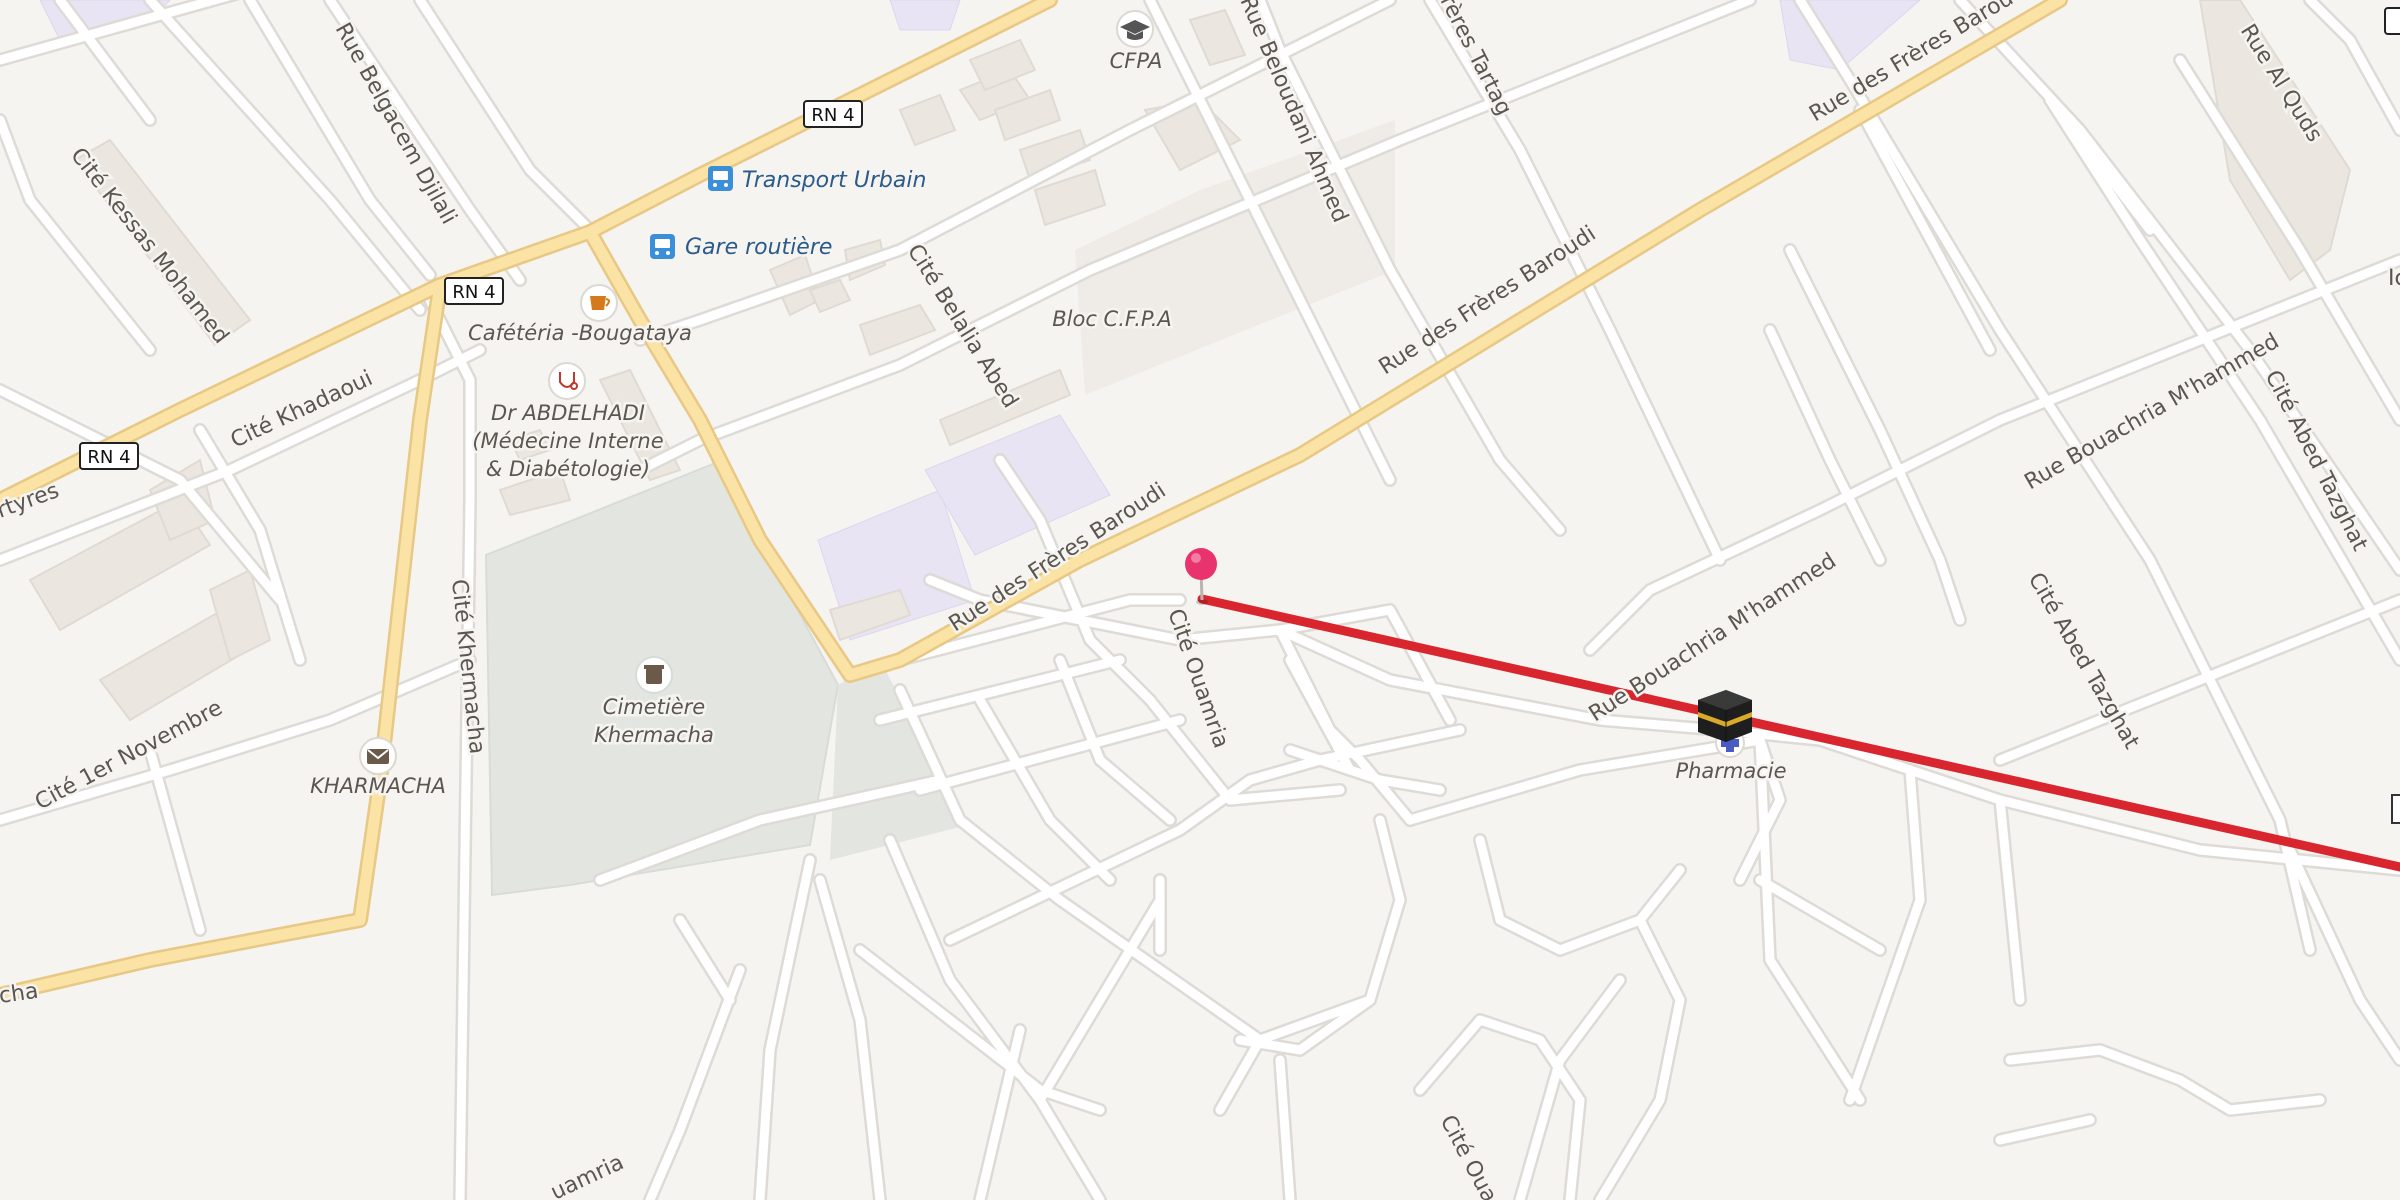 The width and height of the screenshot is (2400, 1200). Describe the element at coordinates (567, 381) in the screenshot. I see `stethoscope-icon` at that location.